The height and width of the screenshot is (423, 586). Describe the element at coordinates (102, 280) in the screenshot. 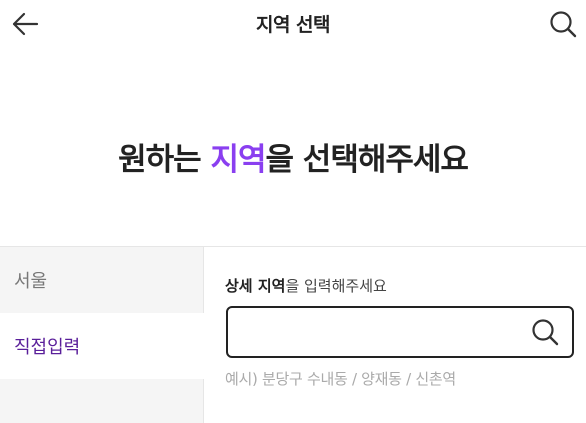

I see `sidebar-item-seoul: 서울` at that location.